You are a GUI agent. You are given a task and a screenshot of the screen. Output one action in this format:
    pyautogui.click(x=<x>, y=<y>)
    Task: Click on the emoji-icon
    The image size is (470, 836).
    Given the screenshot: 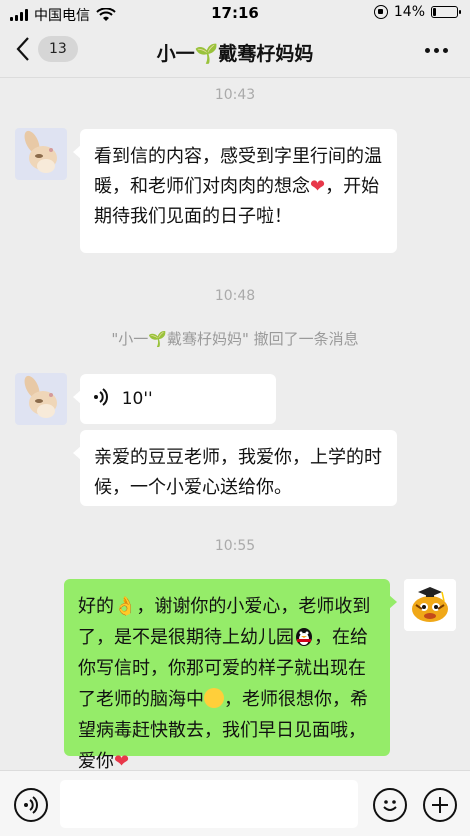 What is the action you would take?
    pyautogui.click(x=390, y=805)
    